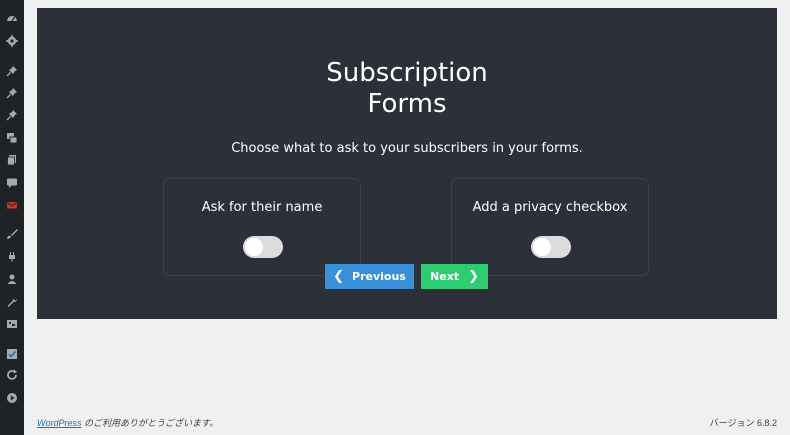 This screenshot has height=435, width=790. I want to click on wrench-icon, so click(12, 302).